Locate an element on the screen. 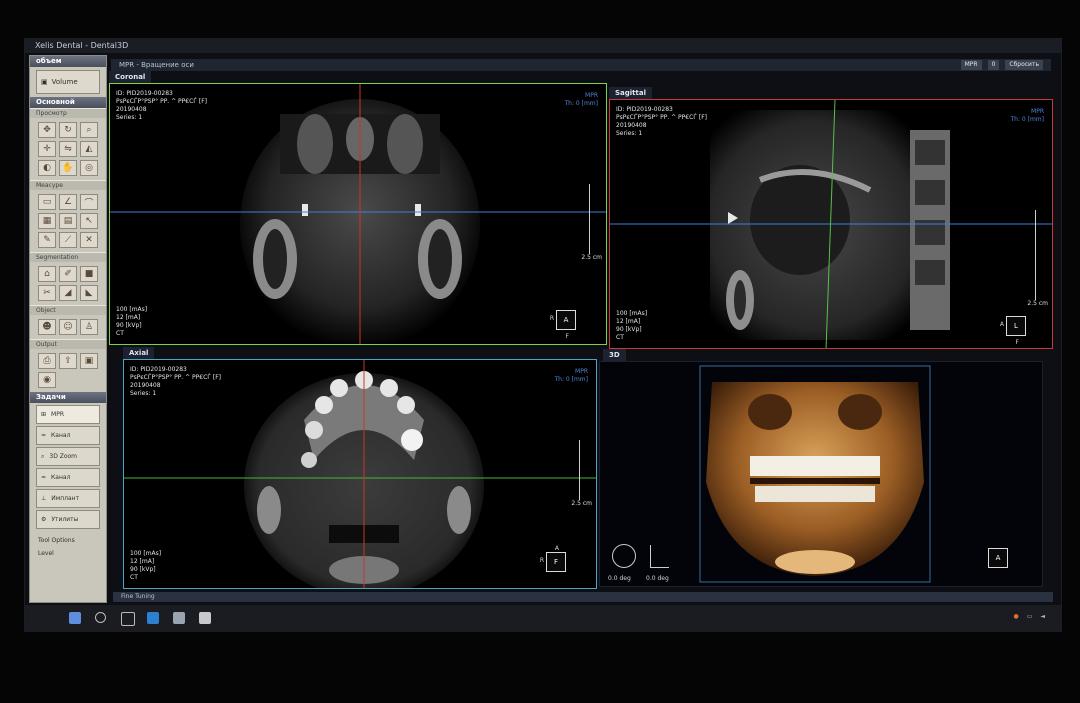 The image size is (1080, 703). rotate-icon: ↻ is located at coordinates (68, 130).